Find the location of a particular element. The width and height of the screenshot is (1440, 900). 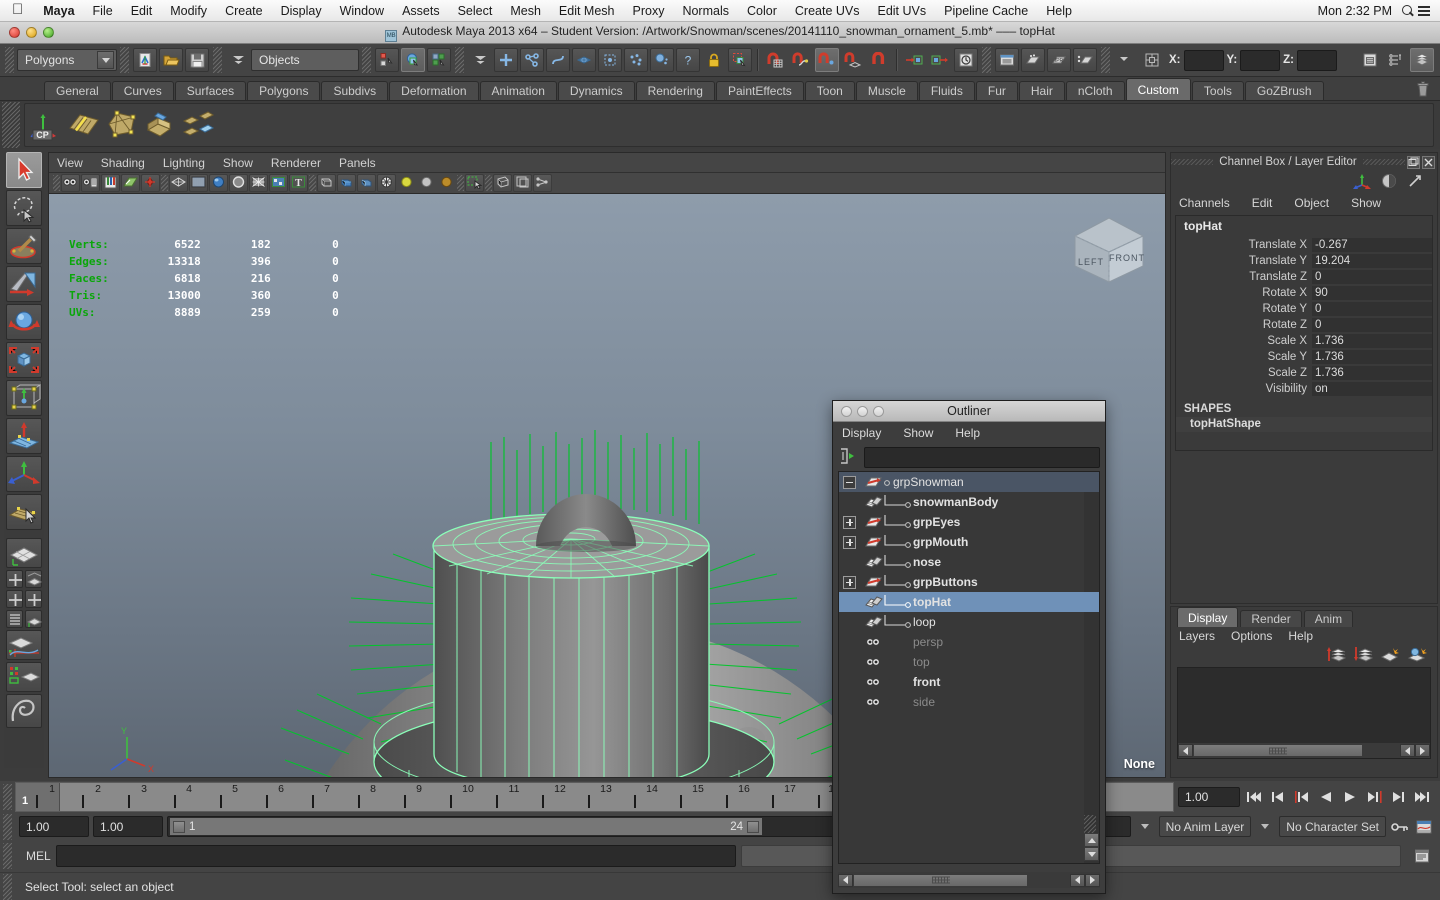

arrow-icon is located at coordinates (1415, 182).